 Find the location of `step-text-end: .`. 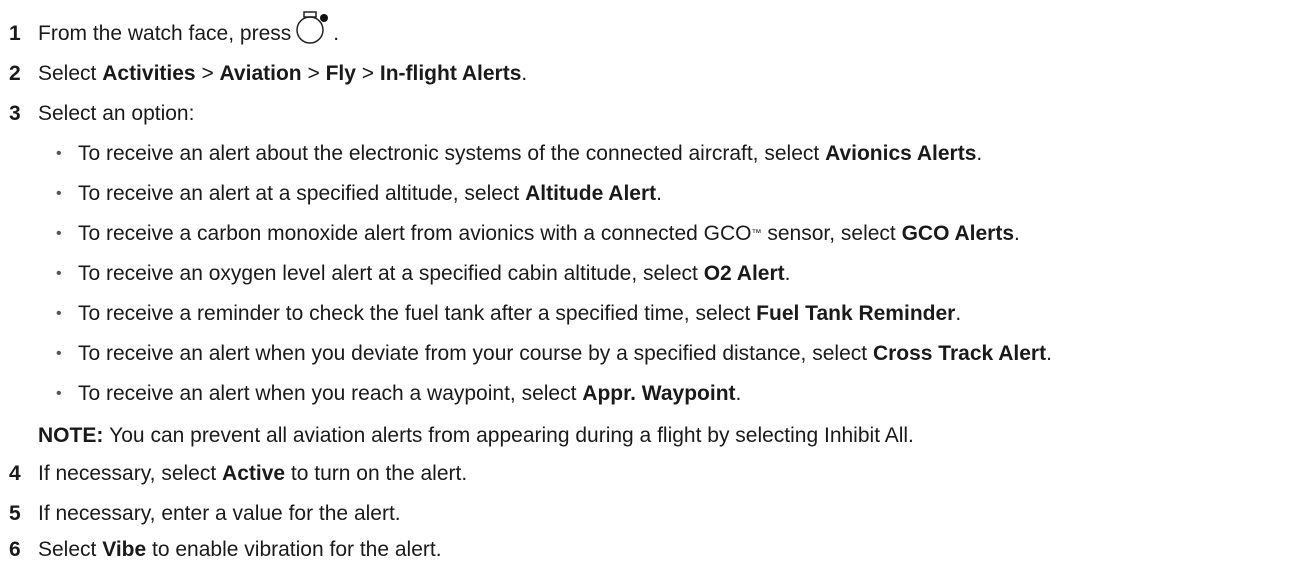

step-text-end: . is located at coordinates (336, 33).